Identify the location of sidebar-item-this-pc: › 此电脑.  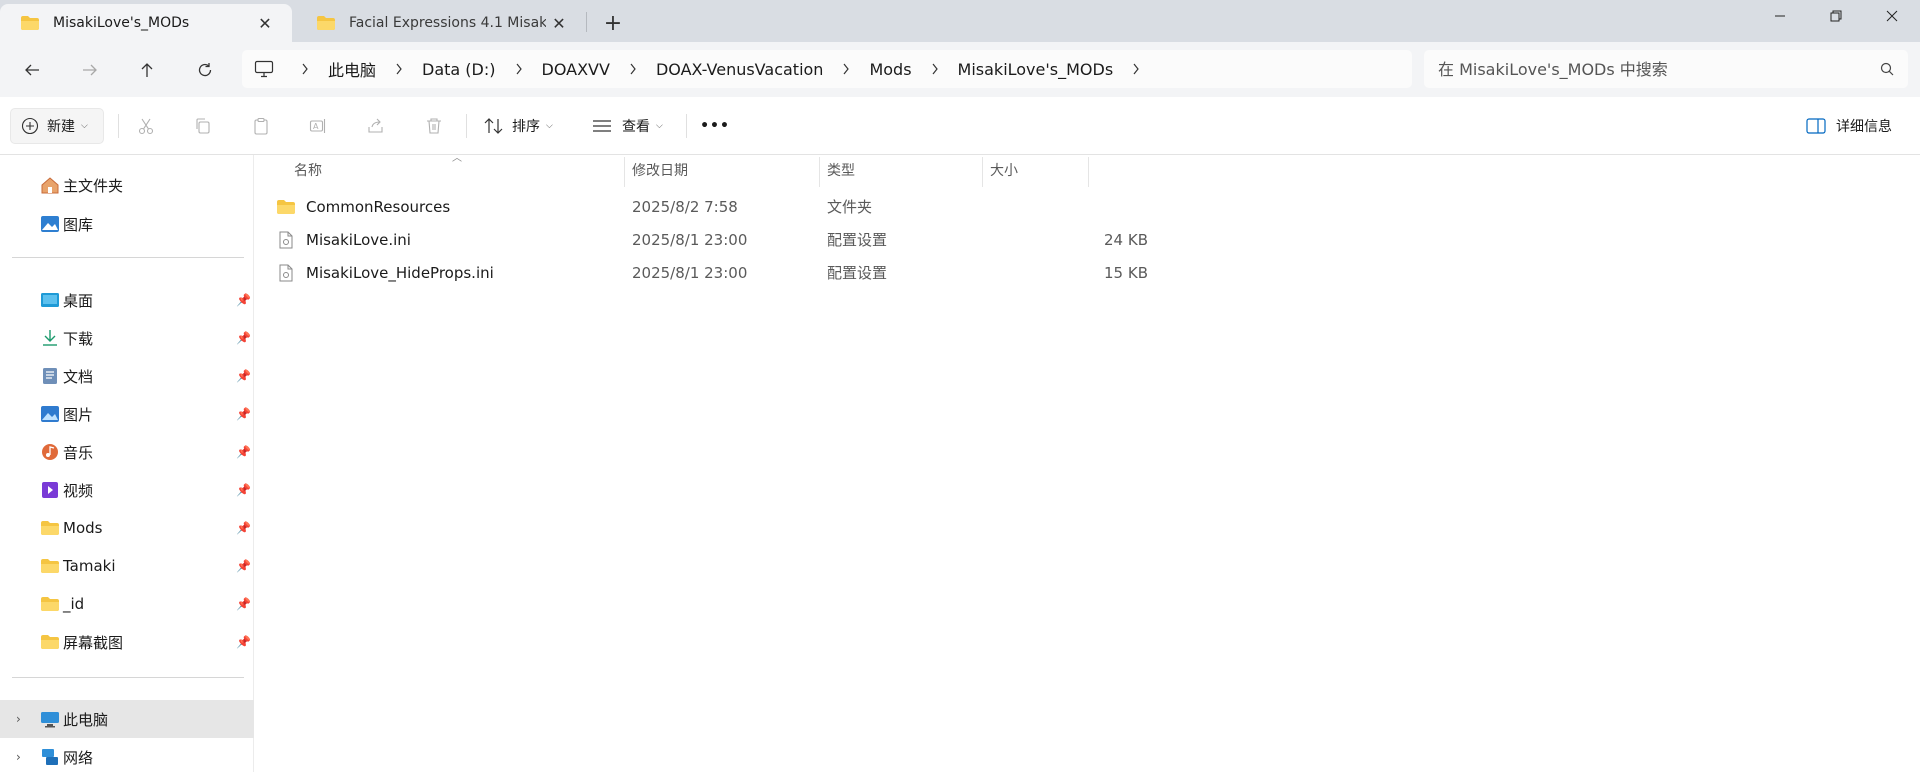
(127, 719).